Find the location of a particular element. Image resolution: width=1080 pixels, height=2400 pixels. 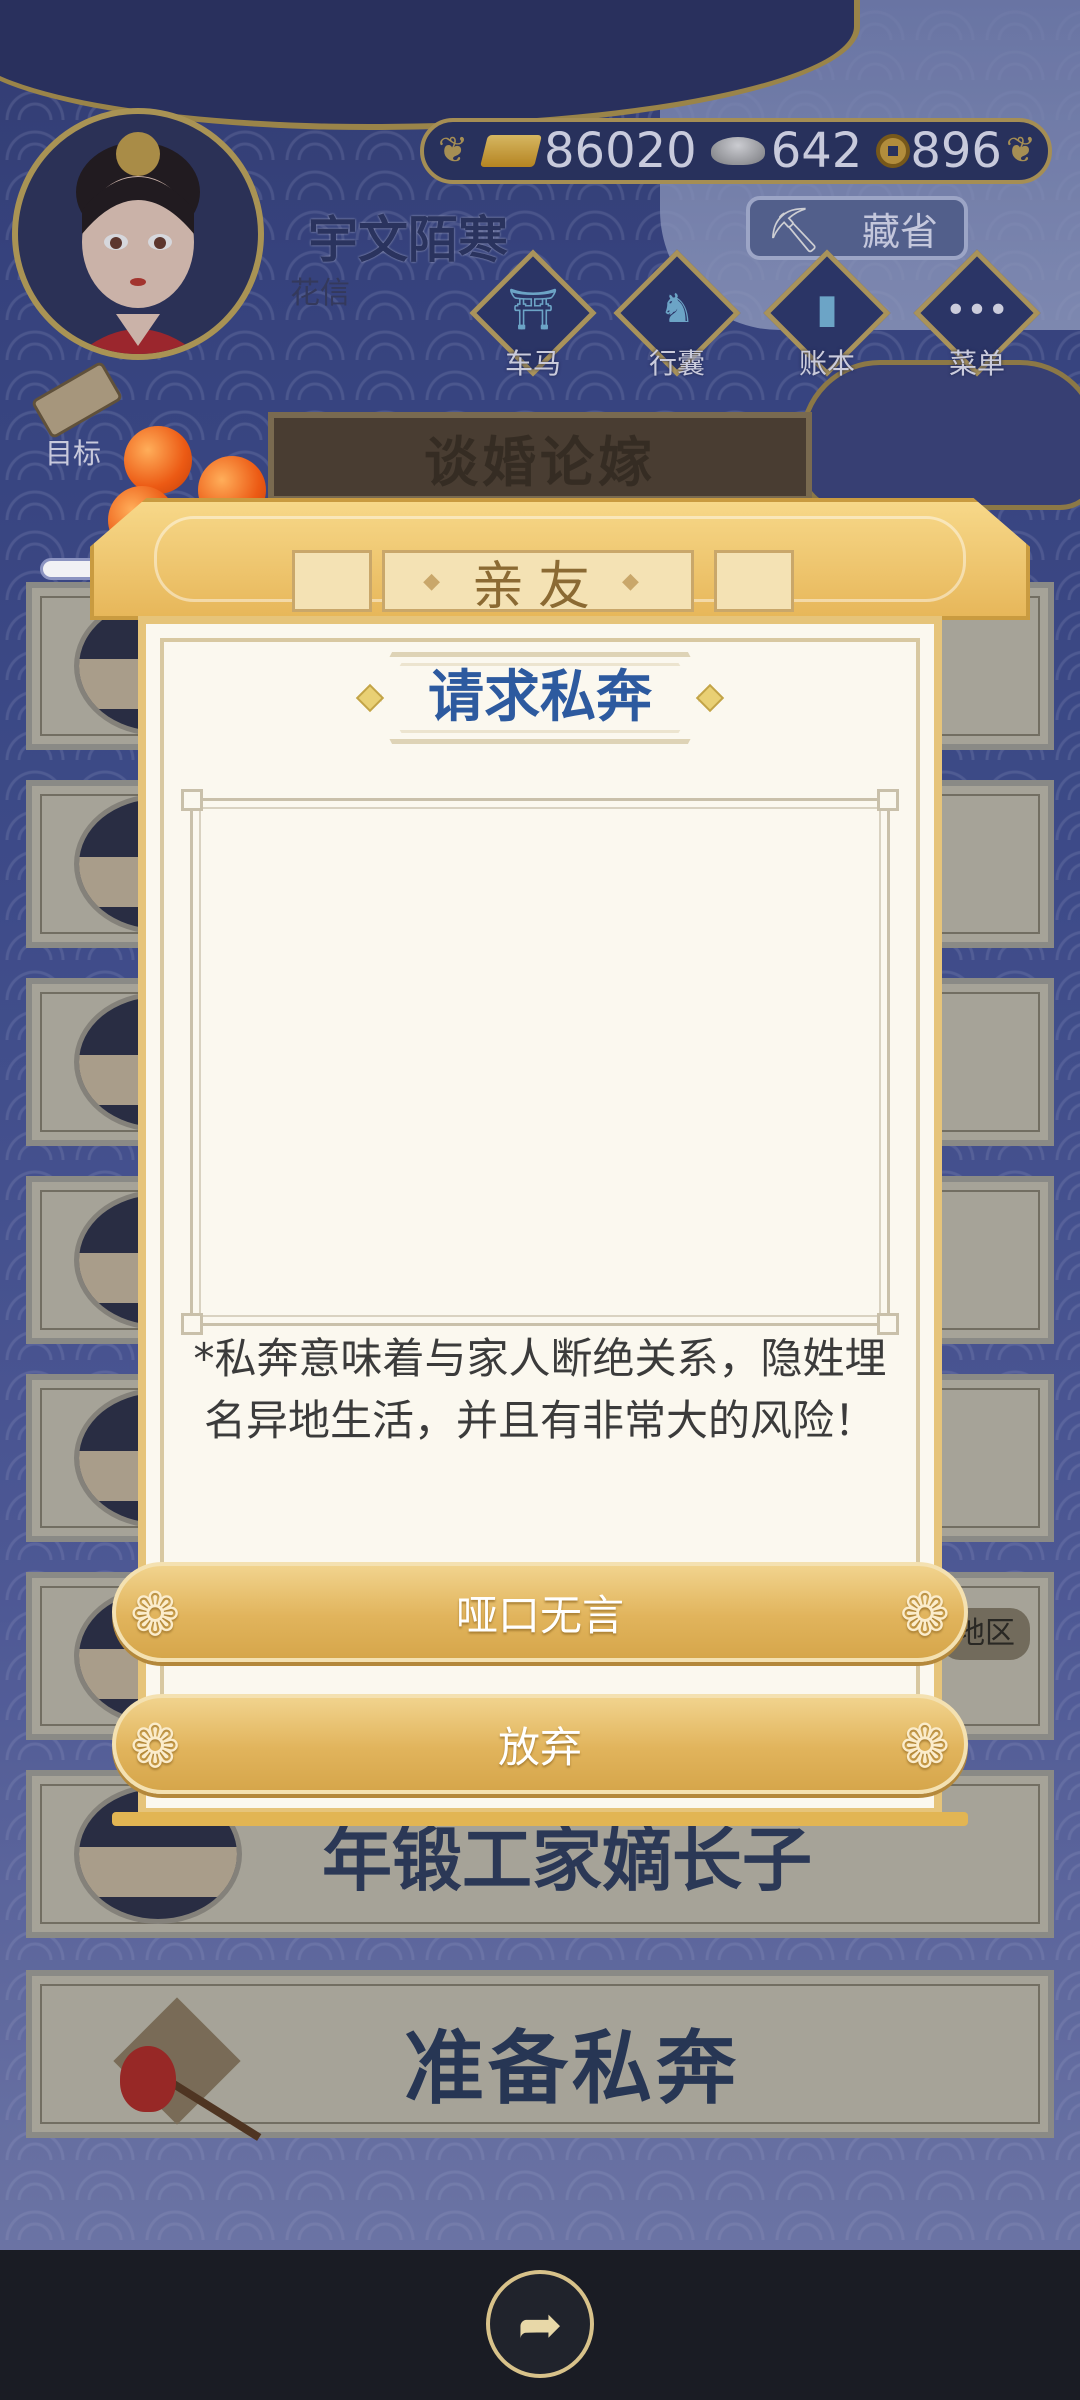

tab-placeholder-right is located at coordinates (754, 581).